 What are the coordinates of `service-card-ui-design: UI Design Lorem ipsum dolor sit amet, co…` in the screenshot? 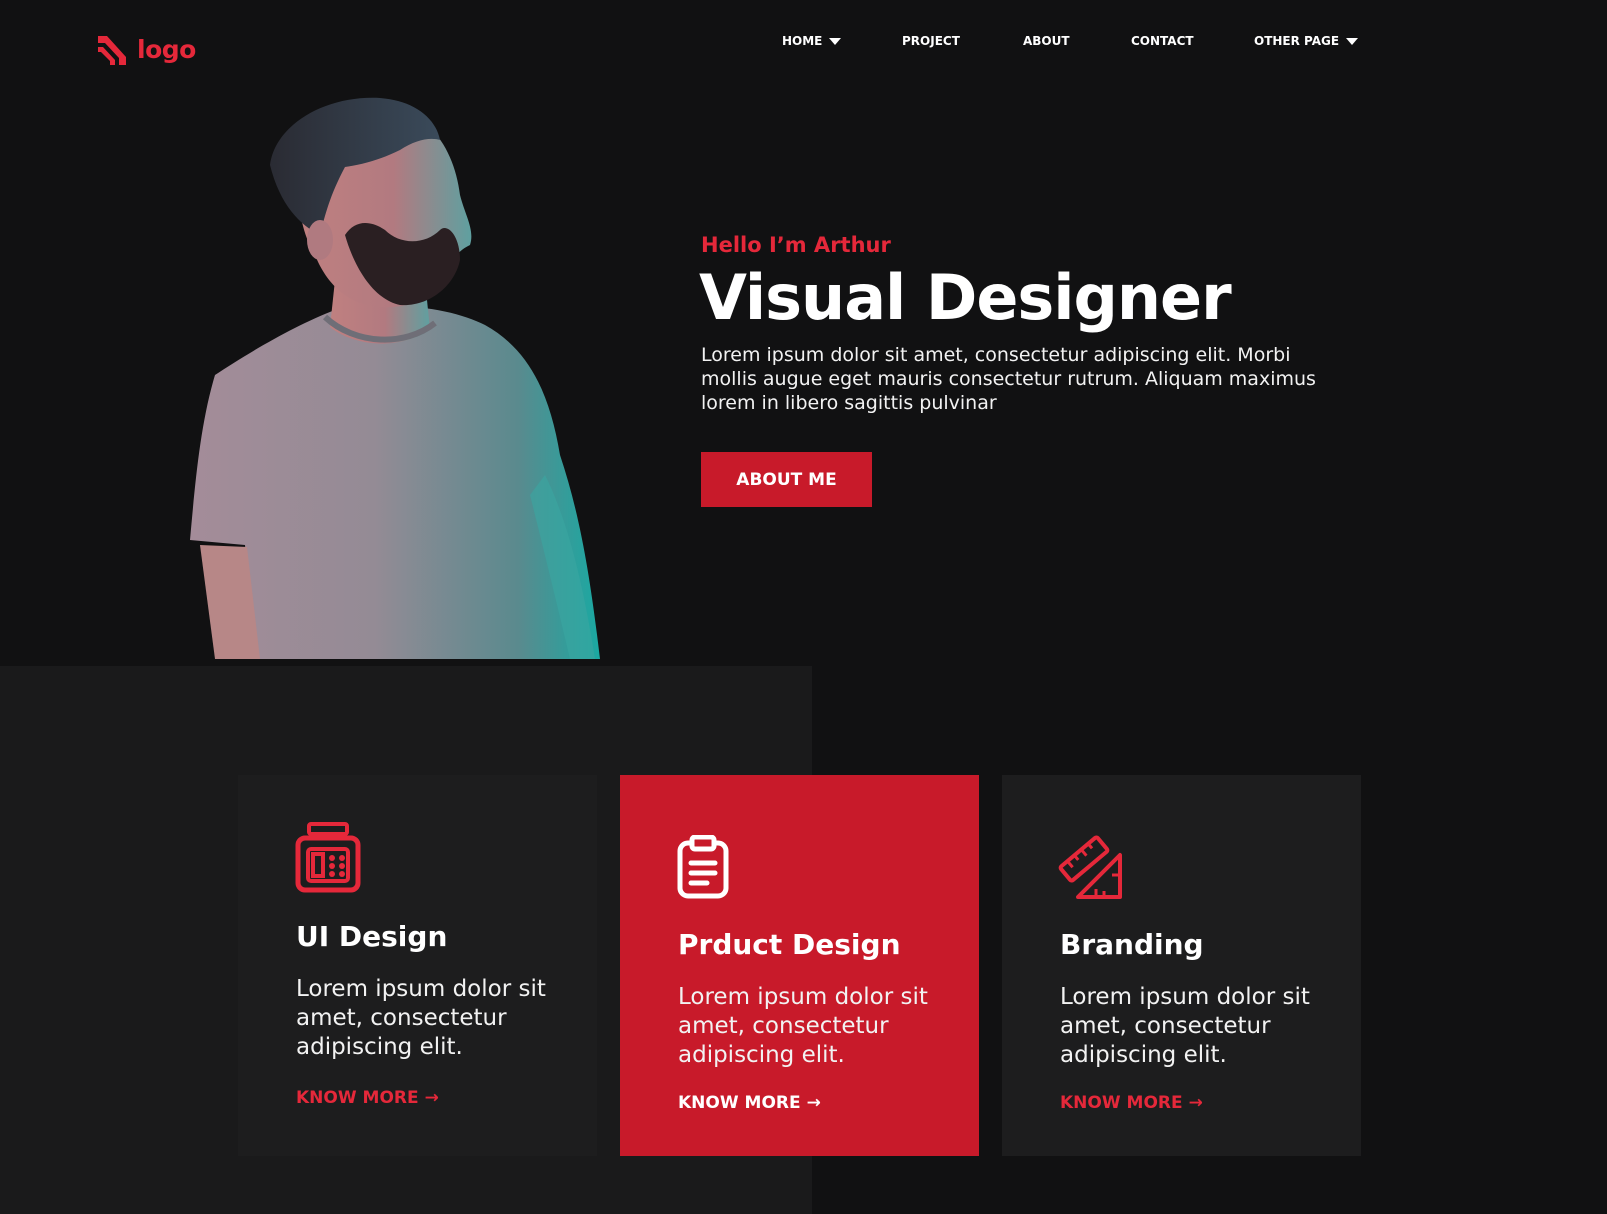 It's located at (417, 965).